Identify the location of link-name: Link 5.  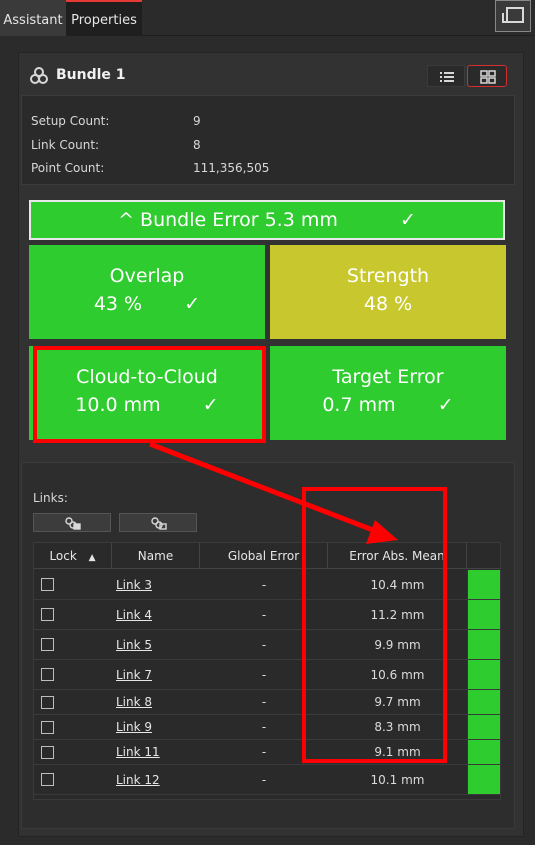
(156, 644).